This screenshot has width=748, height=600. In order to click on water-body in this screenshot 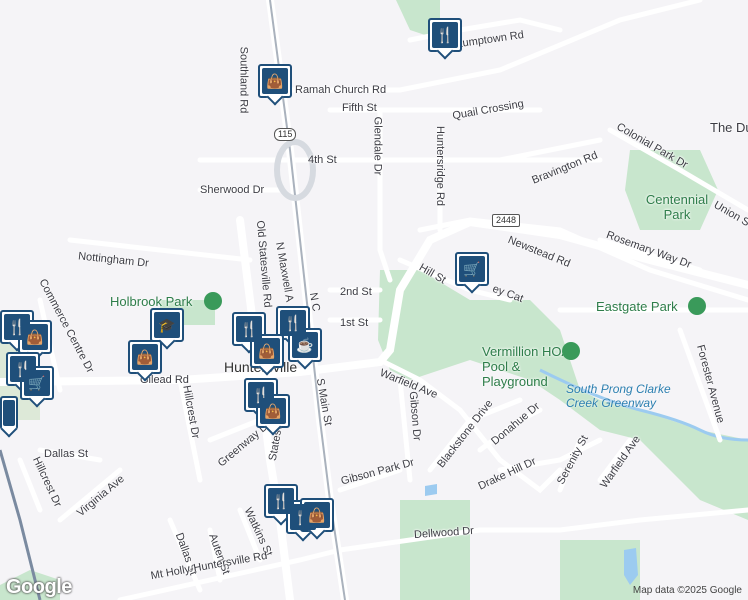, I will do `click(431, 490)`.